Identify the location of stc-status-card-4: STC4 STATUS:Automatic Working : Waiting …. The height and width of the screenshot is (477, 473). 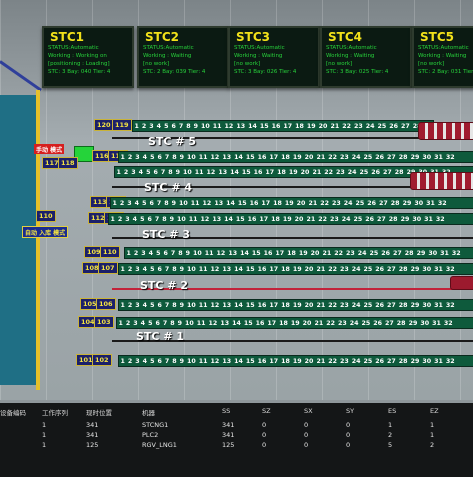
(366, 57).